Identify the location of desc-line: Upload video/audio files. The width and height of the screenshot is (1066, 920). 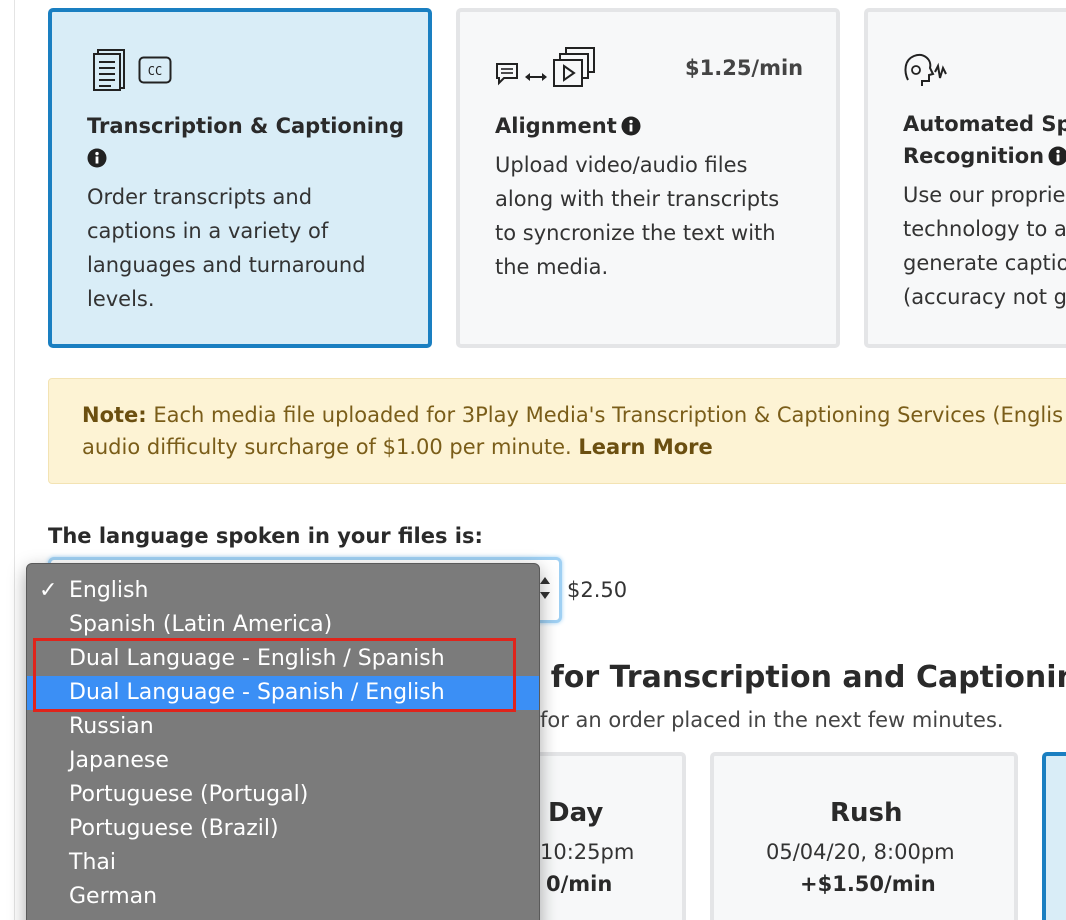
(621, 165).